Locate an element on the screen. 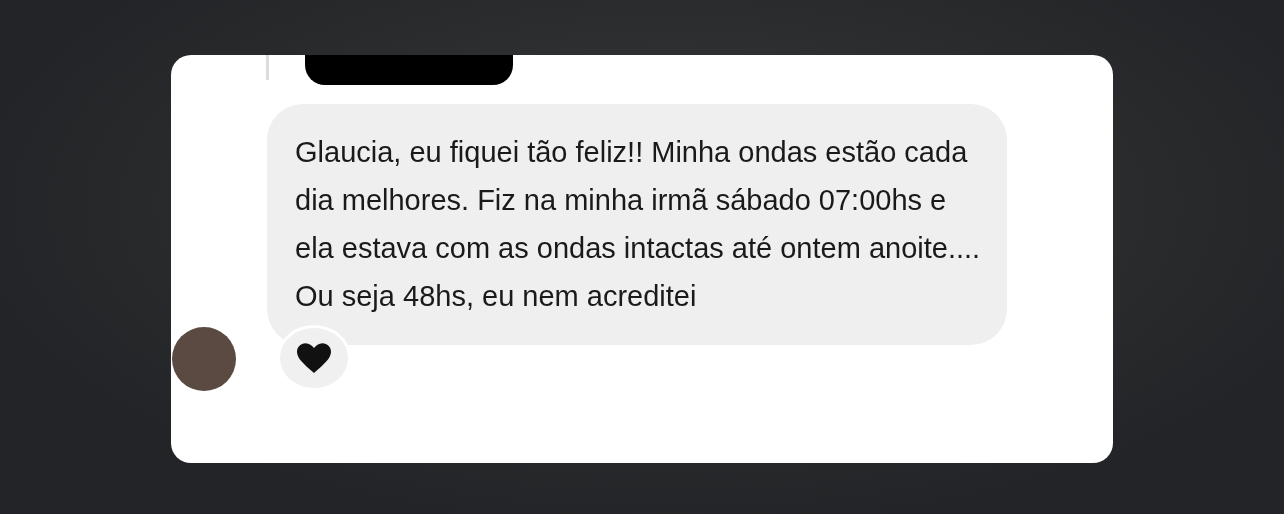 The height and width of the screenshot is (514, 1284). thread-line is located at coordinates (267, 67).